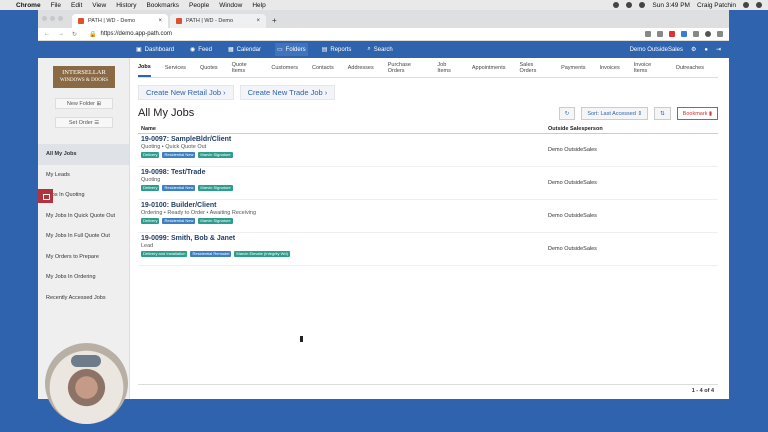 This screenshot has width=768, height=432. Describe the element at coordinates (693, 49) in the screenshot. I see `gear-icon: ⚙` at that location.